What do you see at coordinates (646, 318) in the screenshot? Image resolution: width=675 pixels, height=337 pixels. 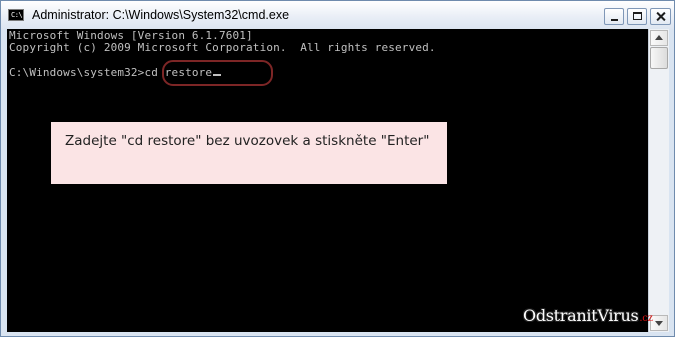 I see `watermark-tld: .cz` at bounding box center [646, 318].